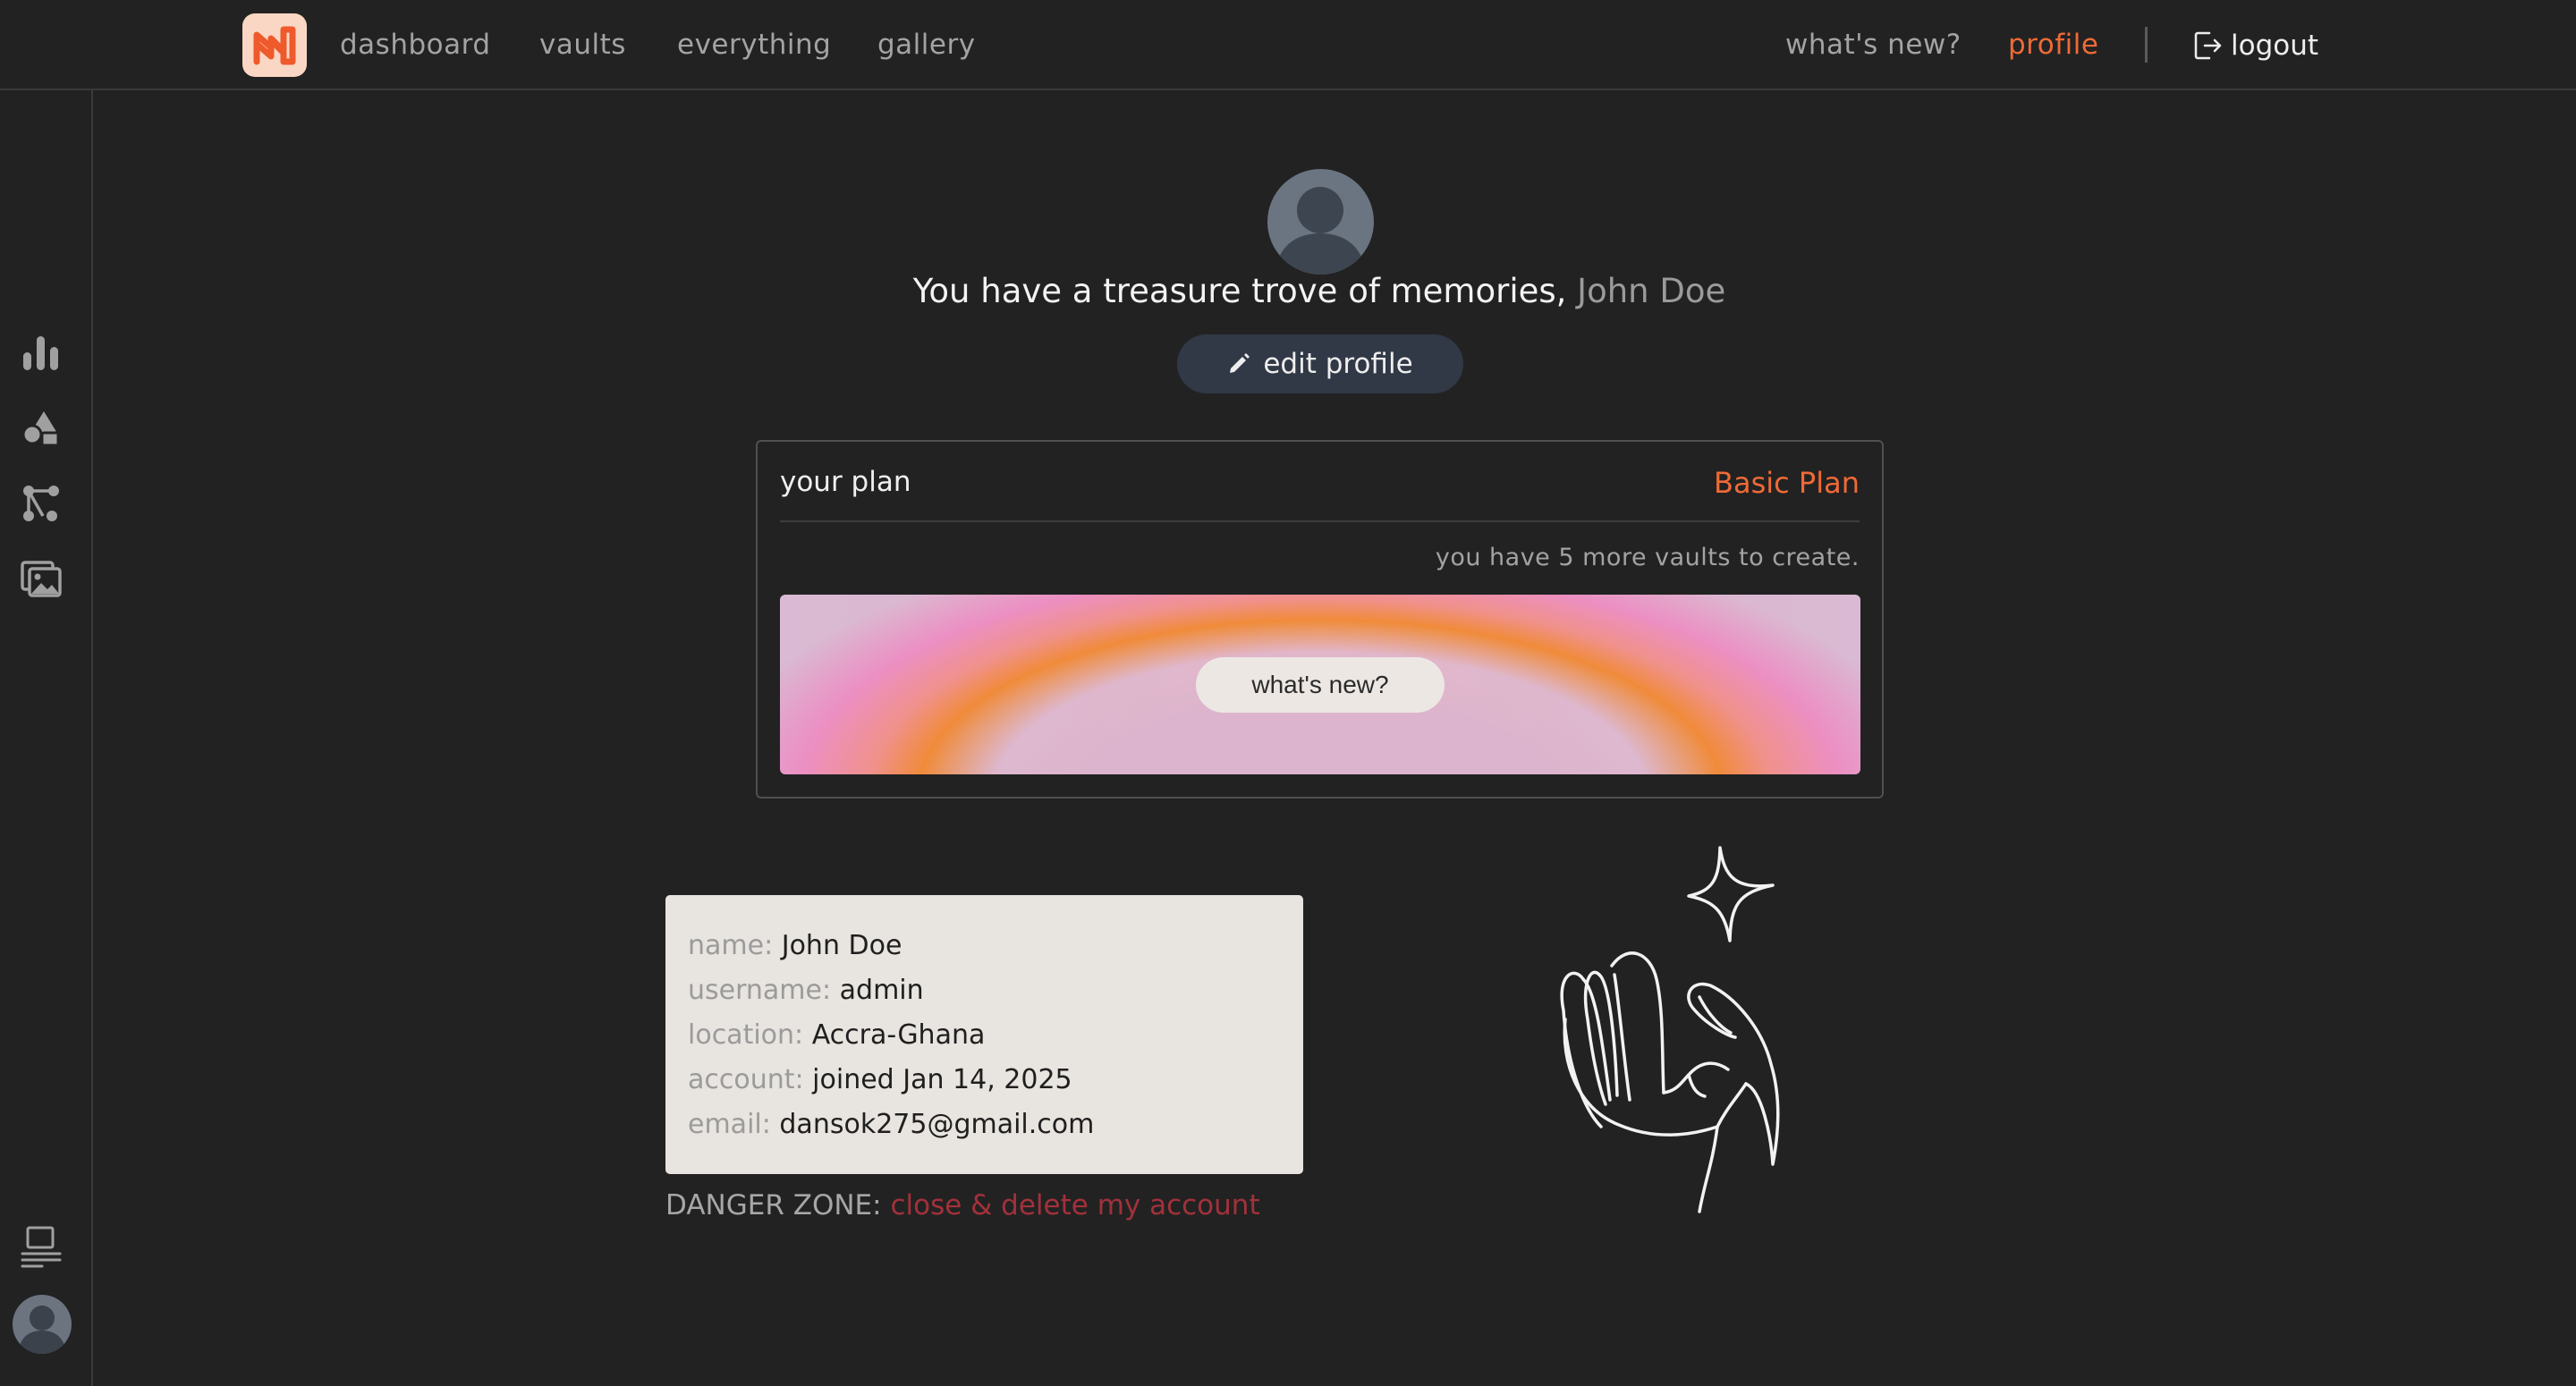  I want to click on banner-whats-new-button: what's new?, so click(1320, 685).